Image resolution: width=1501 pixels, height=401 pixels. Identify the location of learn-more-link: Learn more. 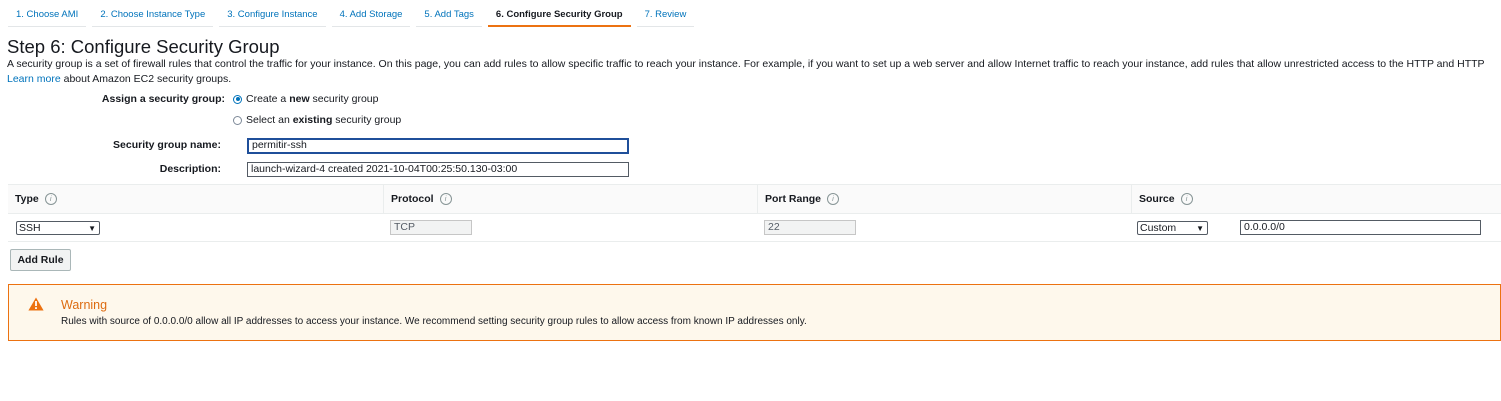
(34, 79).